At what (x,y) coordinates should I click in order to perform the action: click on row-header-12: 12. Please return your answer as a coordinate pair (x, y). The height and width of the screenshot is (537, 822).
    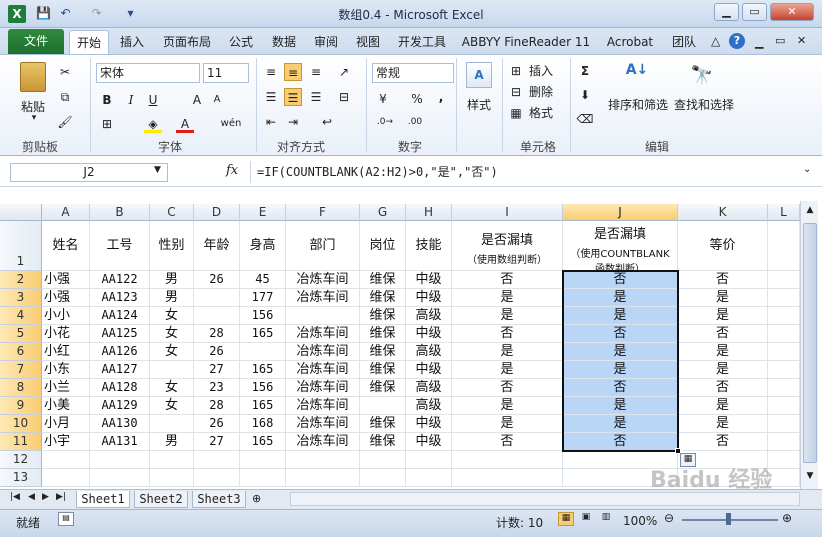
    Looking at the image, I should click on (21, 460).